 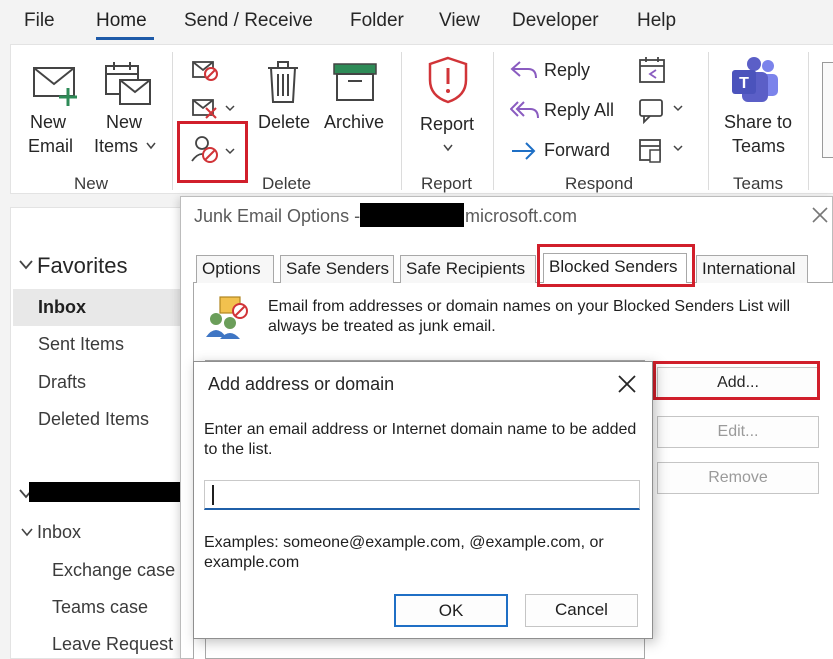 What do you see at coordinates (116, 146) in the screenshot?
I see `new-items-label-2: Items` at bounding box center [116, 146].